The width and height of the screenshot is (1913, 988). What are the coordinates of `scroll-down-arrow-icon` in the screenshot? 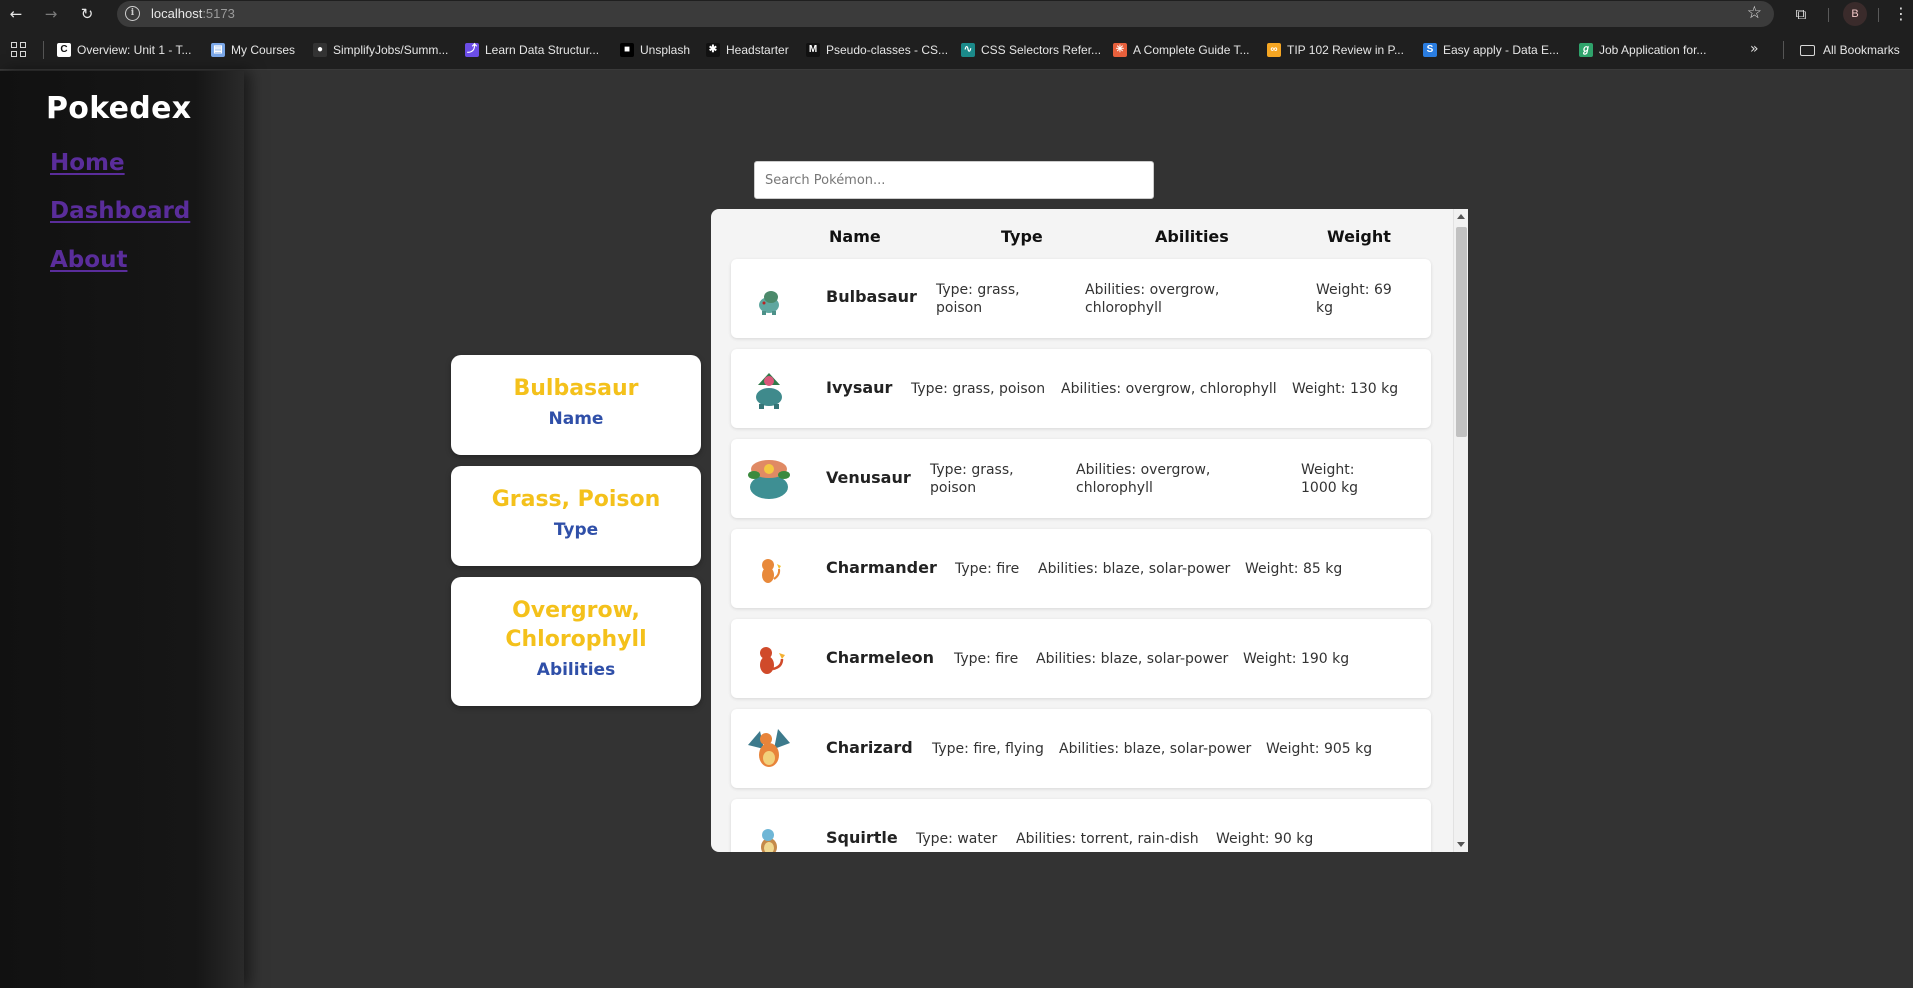 It's located at (1461, 844).